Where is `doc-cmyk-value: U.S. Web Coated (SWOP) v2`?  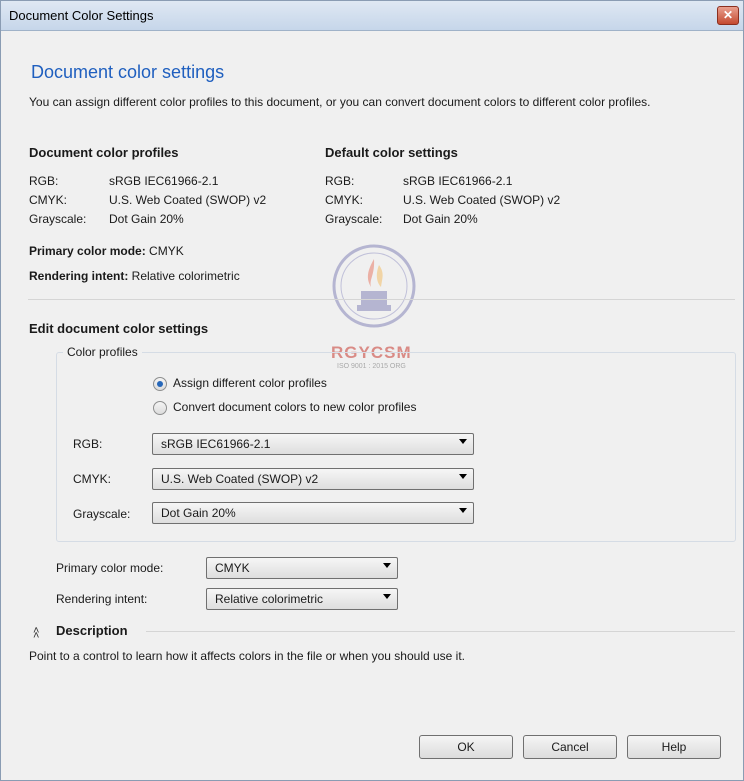
doc-cmyk-value: U.S. Web Coated (SWOP) v2 is located at coordinates (188, 200).